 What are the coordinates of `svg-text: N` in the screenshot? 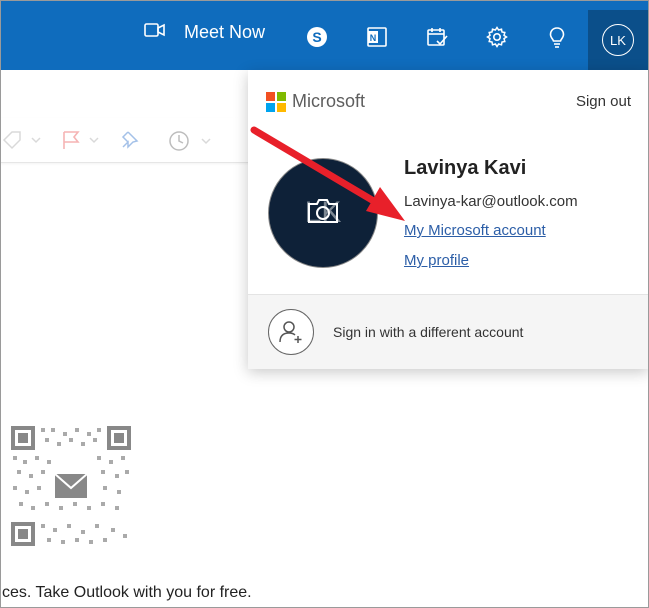 It's located at (373, 38).